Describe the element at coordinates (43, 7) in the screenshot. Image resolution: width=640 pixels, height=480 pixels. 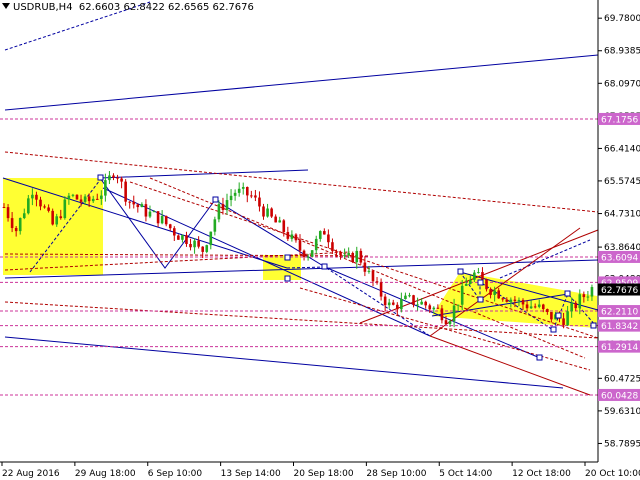
I see `symbol-label: USDRUB,H4` at that location.